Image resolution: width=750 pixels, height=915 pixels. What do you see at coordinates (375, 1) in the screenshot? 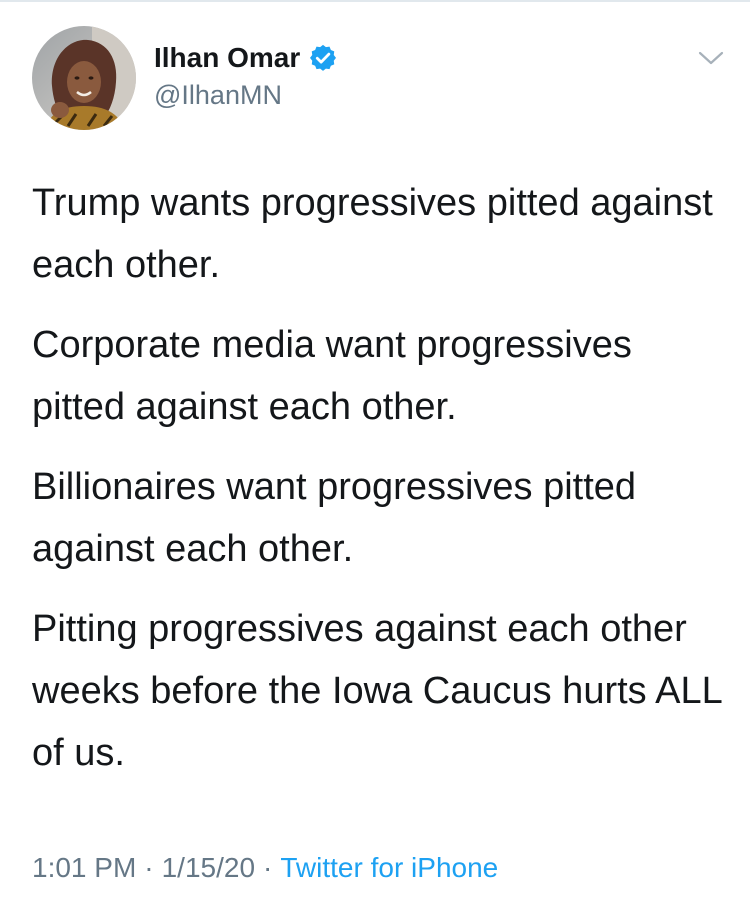
I see `top-divider` at bounding box center [375, 1].